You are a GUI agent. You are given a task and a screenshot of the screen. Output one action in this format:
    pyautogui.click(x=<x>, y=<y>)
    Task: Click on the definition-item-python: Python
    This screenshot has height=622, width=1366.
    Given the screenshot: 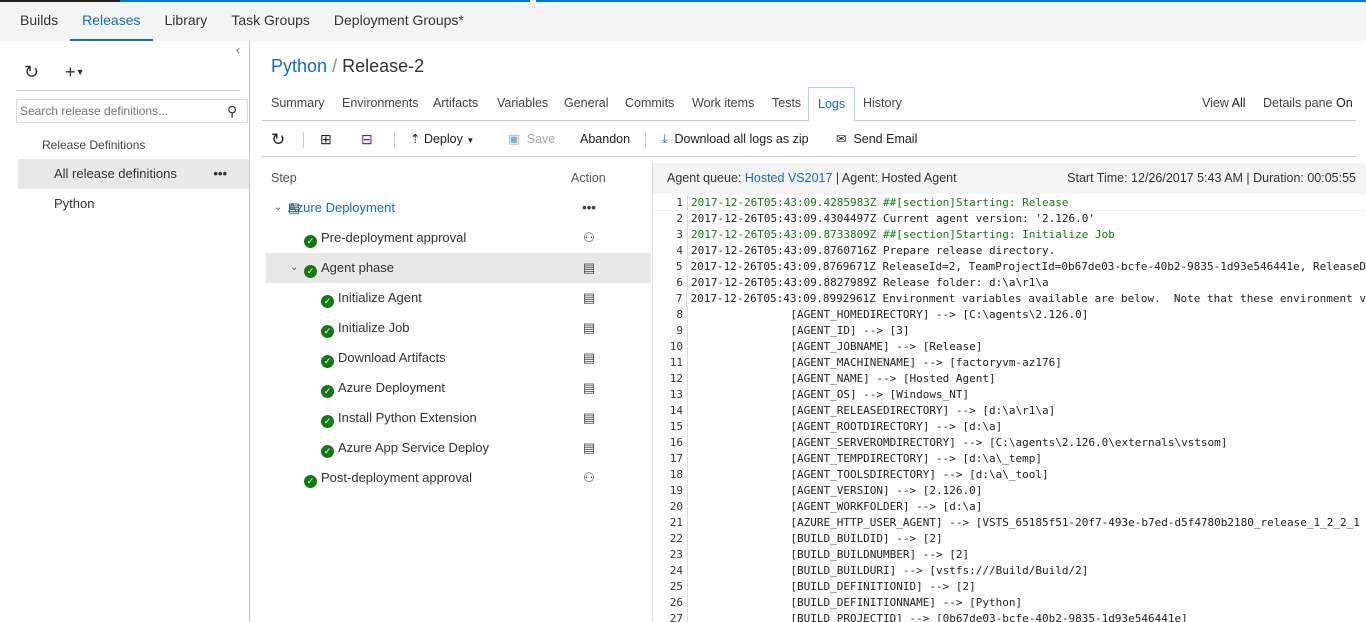 What is the action you would take?
    pyautogui.click(x=133, y=204)
    